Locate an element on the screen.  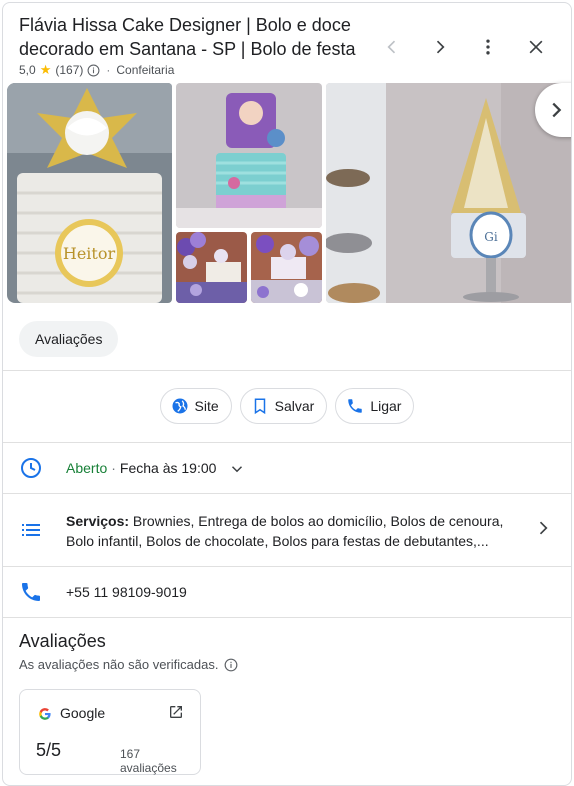
more-options-button is located at coordinates (488, 47).